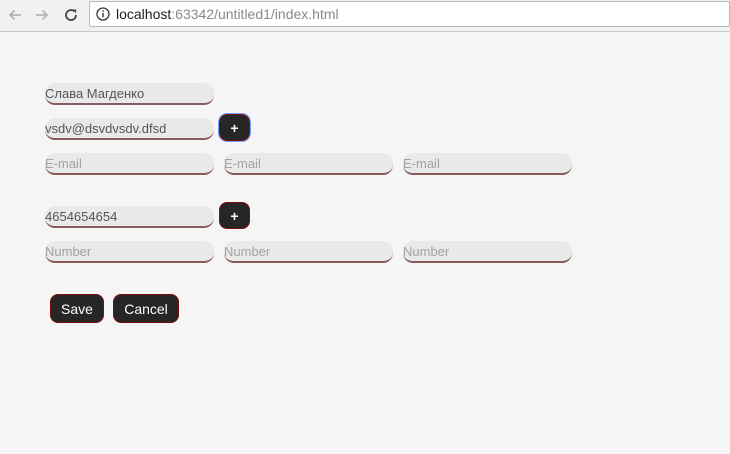  What do you see at coordinates (234, 127) in the screenshot?
I see `add-email-button: +` at bounding box center [234, 127].